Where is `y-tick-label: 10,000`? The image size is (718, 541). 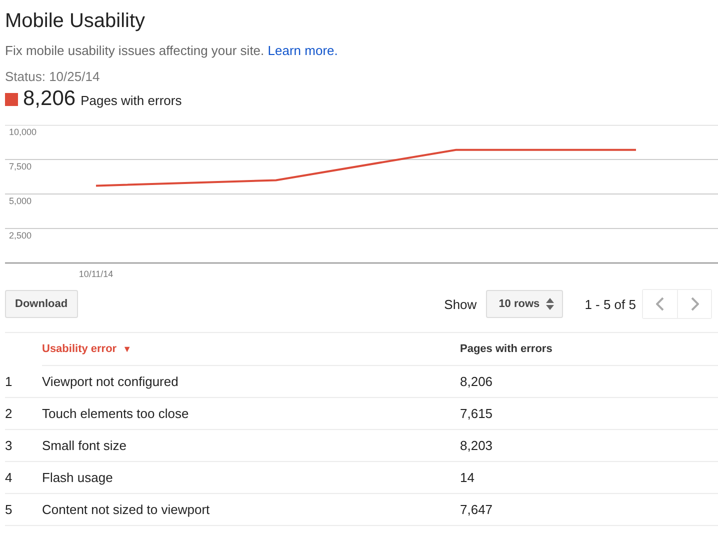 y-tick-label: 10,000 is located at coordinates (23, 132).